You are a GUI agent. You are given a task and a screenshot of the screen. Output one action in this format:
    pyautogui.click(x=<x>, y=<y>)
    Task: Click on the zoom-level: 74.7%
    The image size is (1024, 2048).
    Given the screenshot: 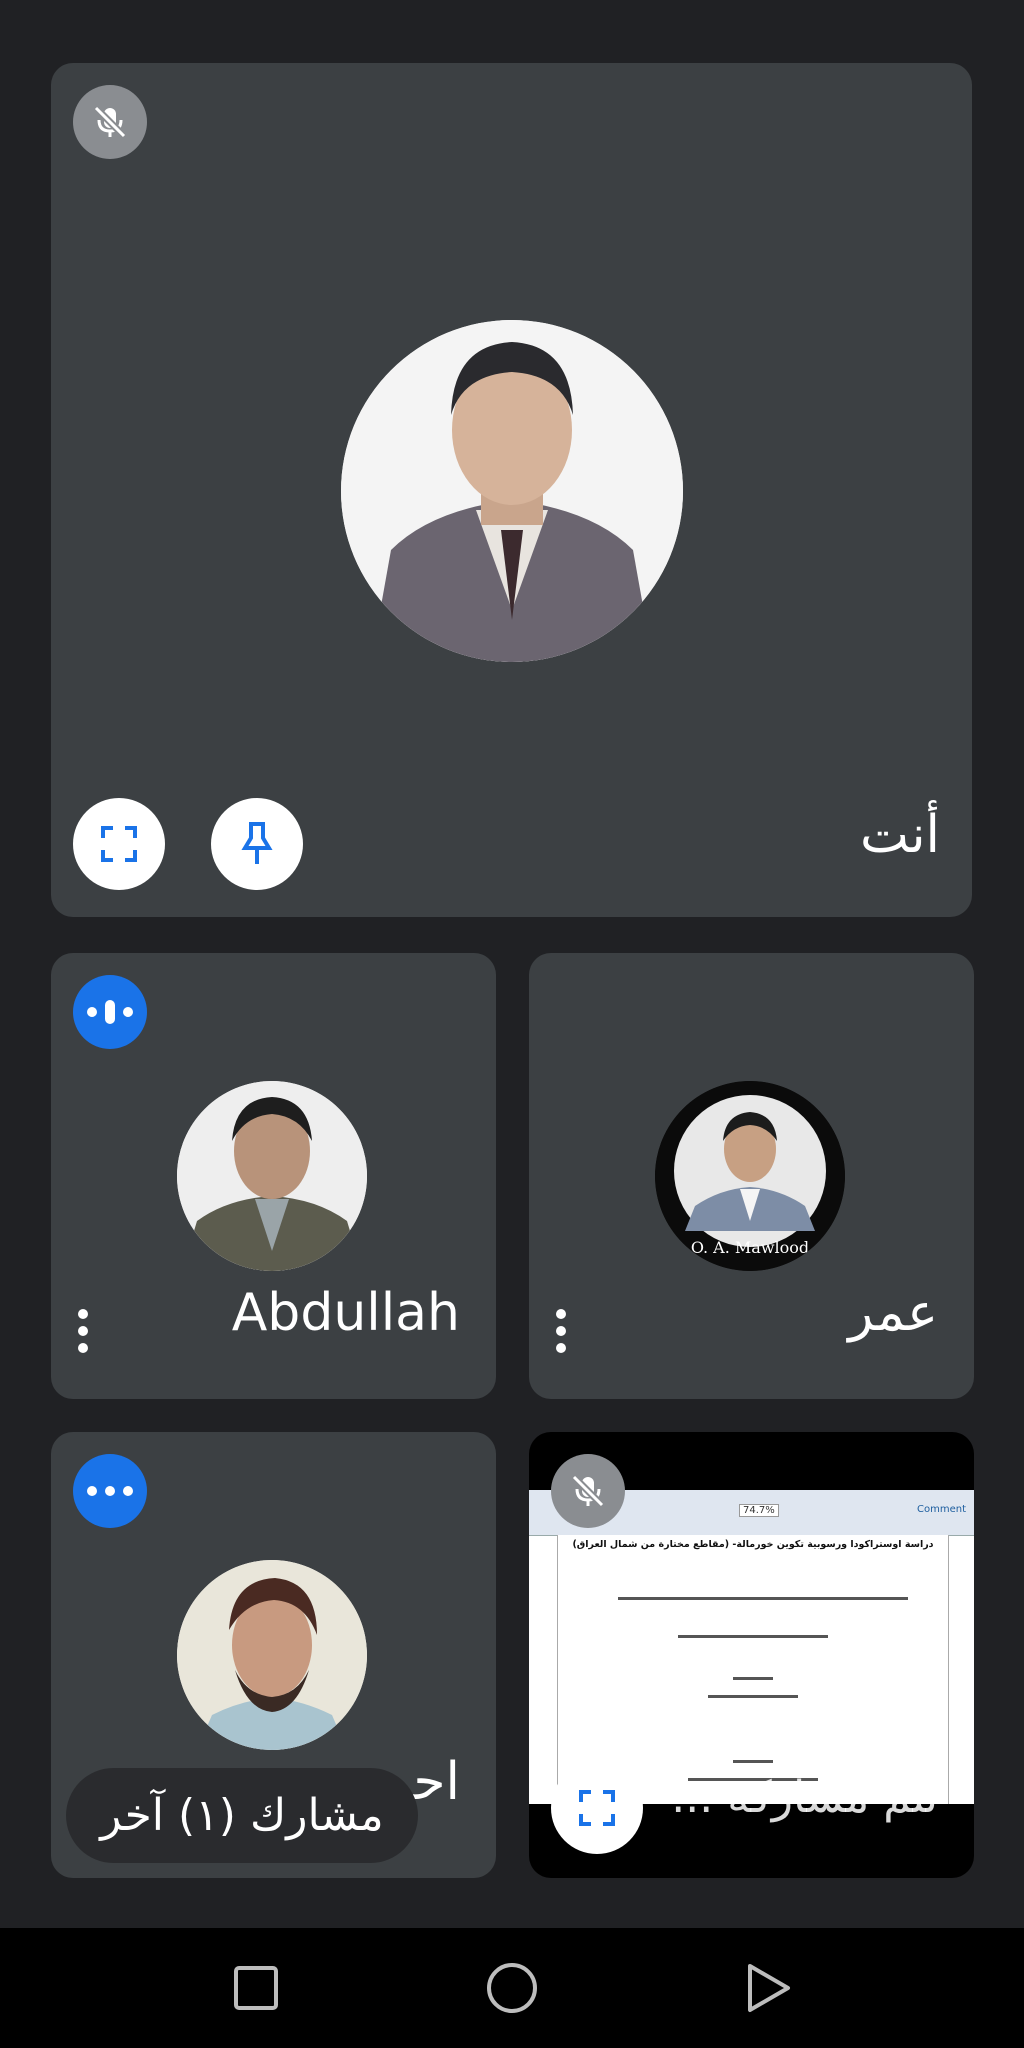 What is the action you would take?
    pyautogui.click(x=759, y=1510)
    